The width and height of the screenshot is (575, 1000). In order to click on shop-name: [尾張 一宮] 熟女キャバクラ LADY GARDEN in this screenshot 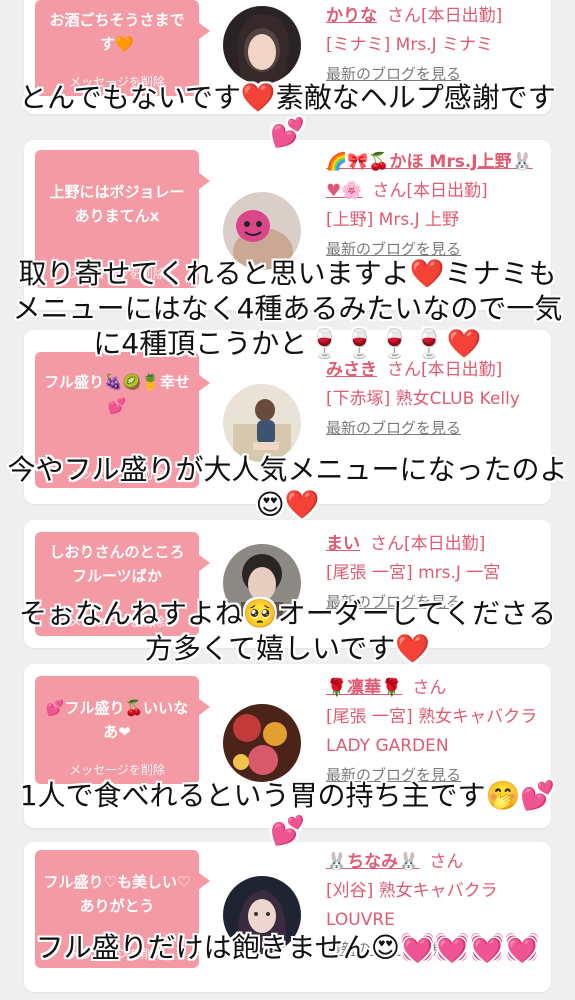, I will do `click(432, 731)`.